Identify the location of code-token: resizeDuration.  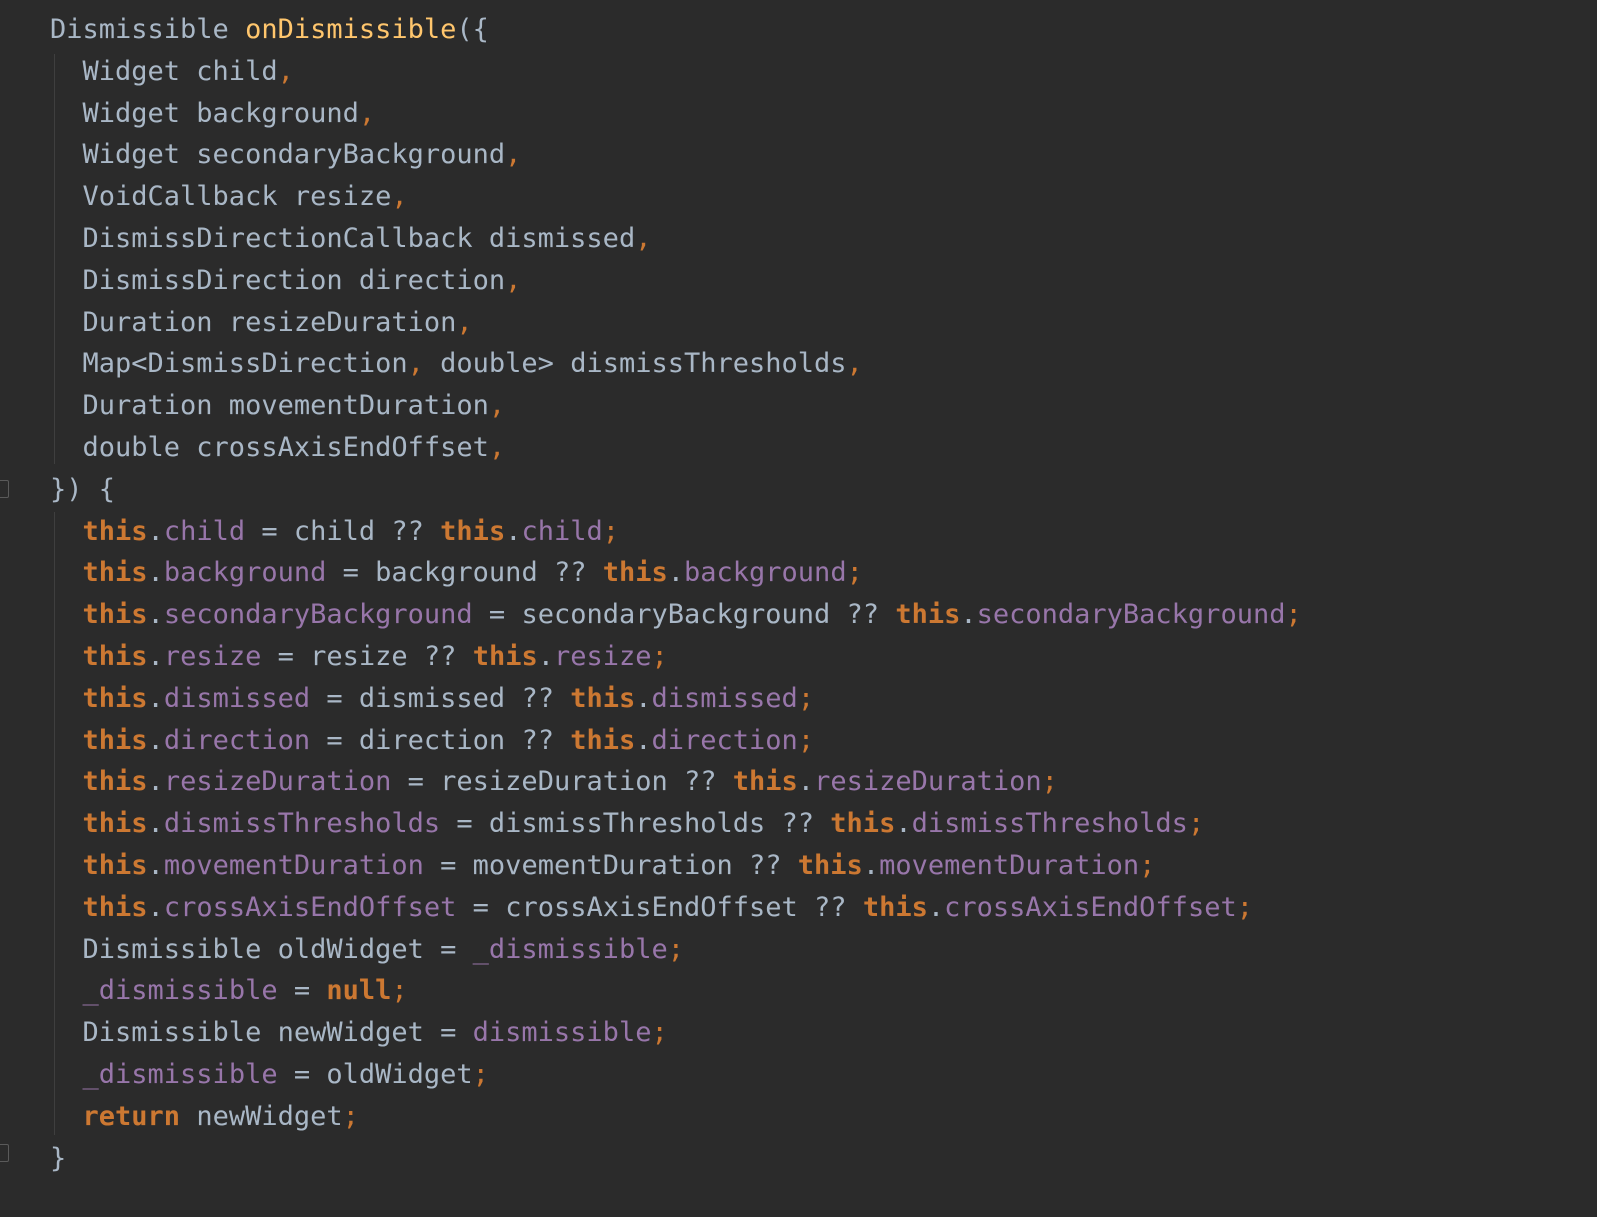
(928, 782).